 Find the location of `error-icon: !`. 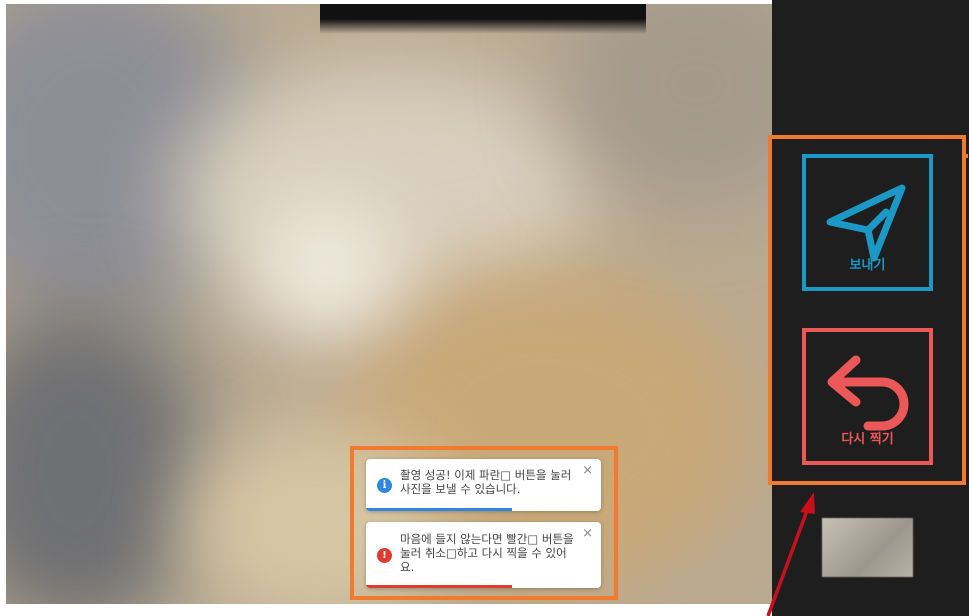

error-icon: ! is located at coordinates (384, 555).